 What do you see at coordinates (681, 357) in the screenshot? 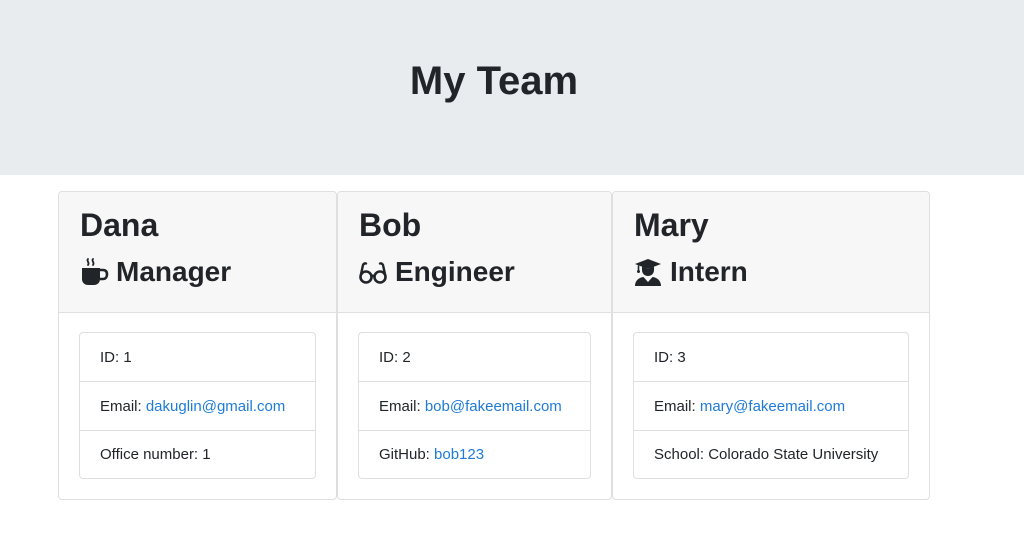
I see `employee-id: 3` at bounding box center [681, 357].